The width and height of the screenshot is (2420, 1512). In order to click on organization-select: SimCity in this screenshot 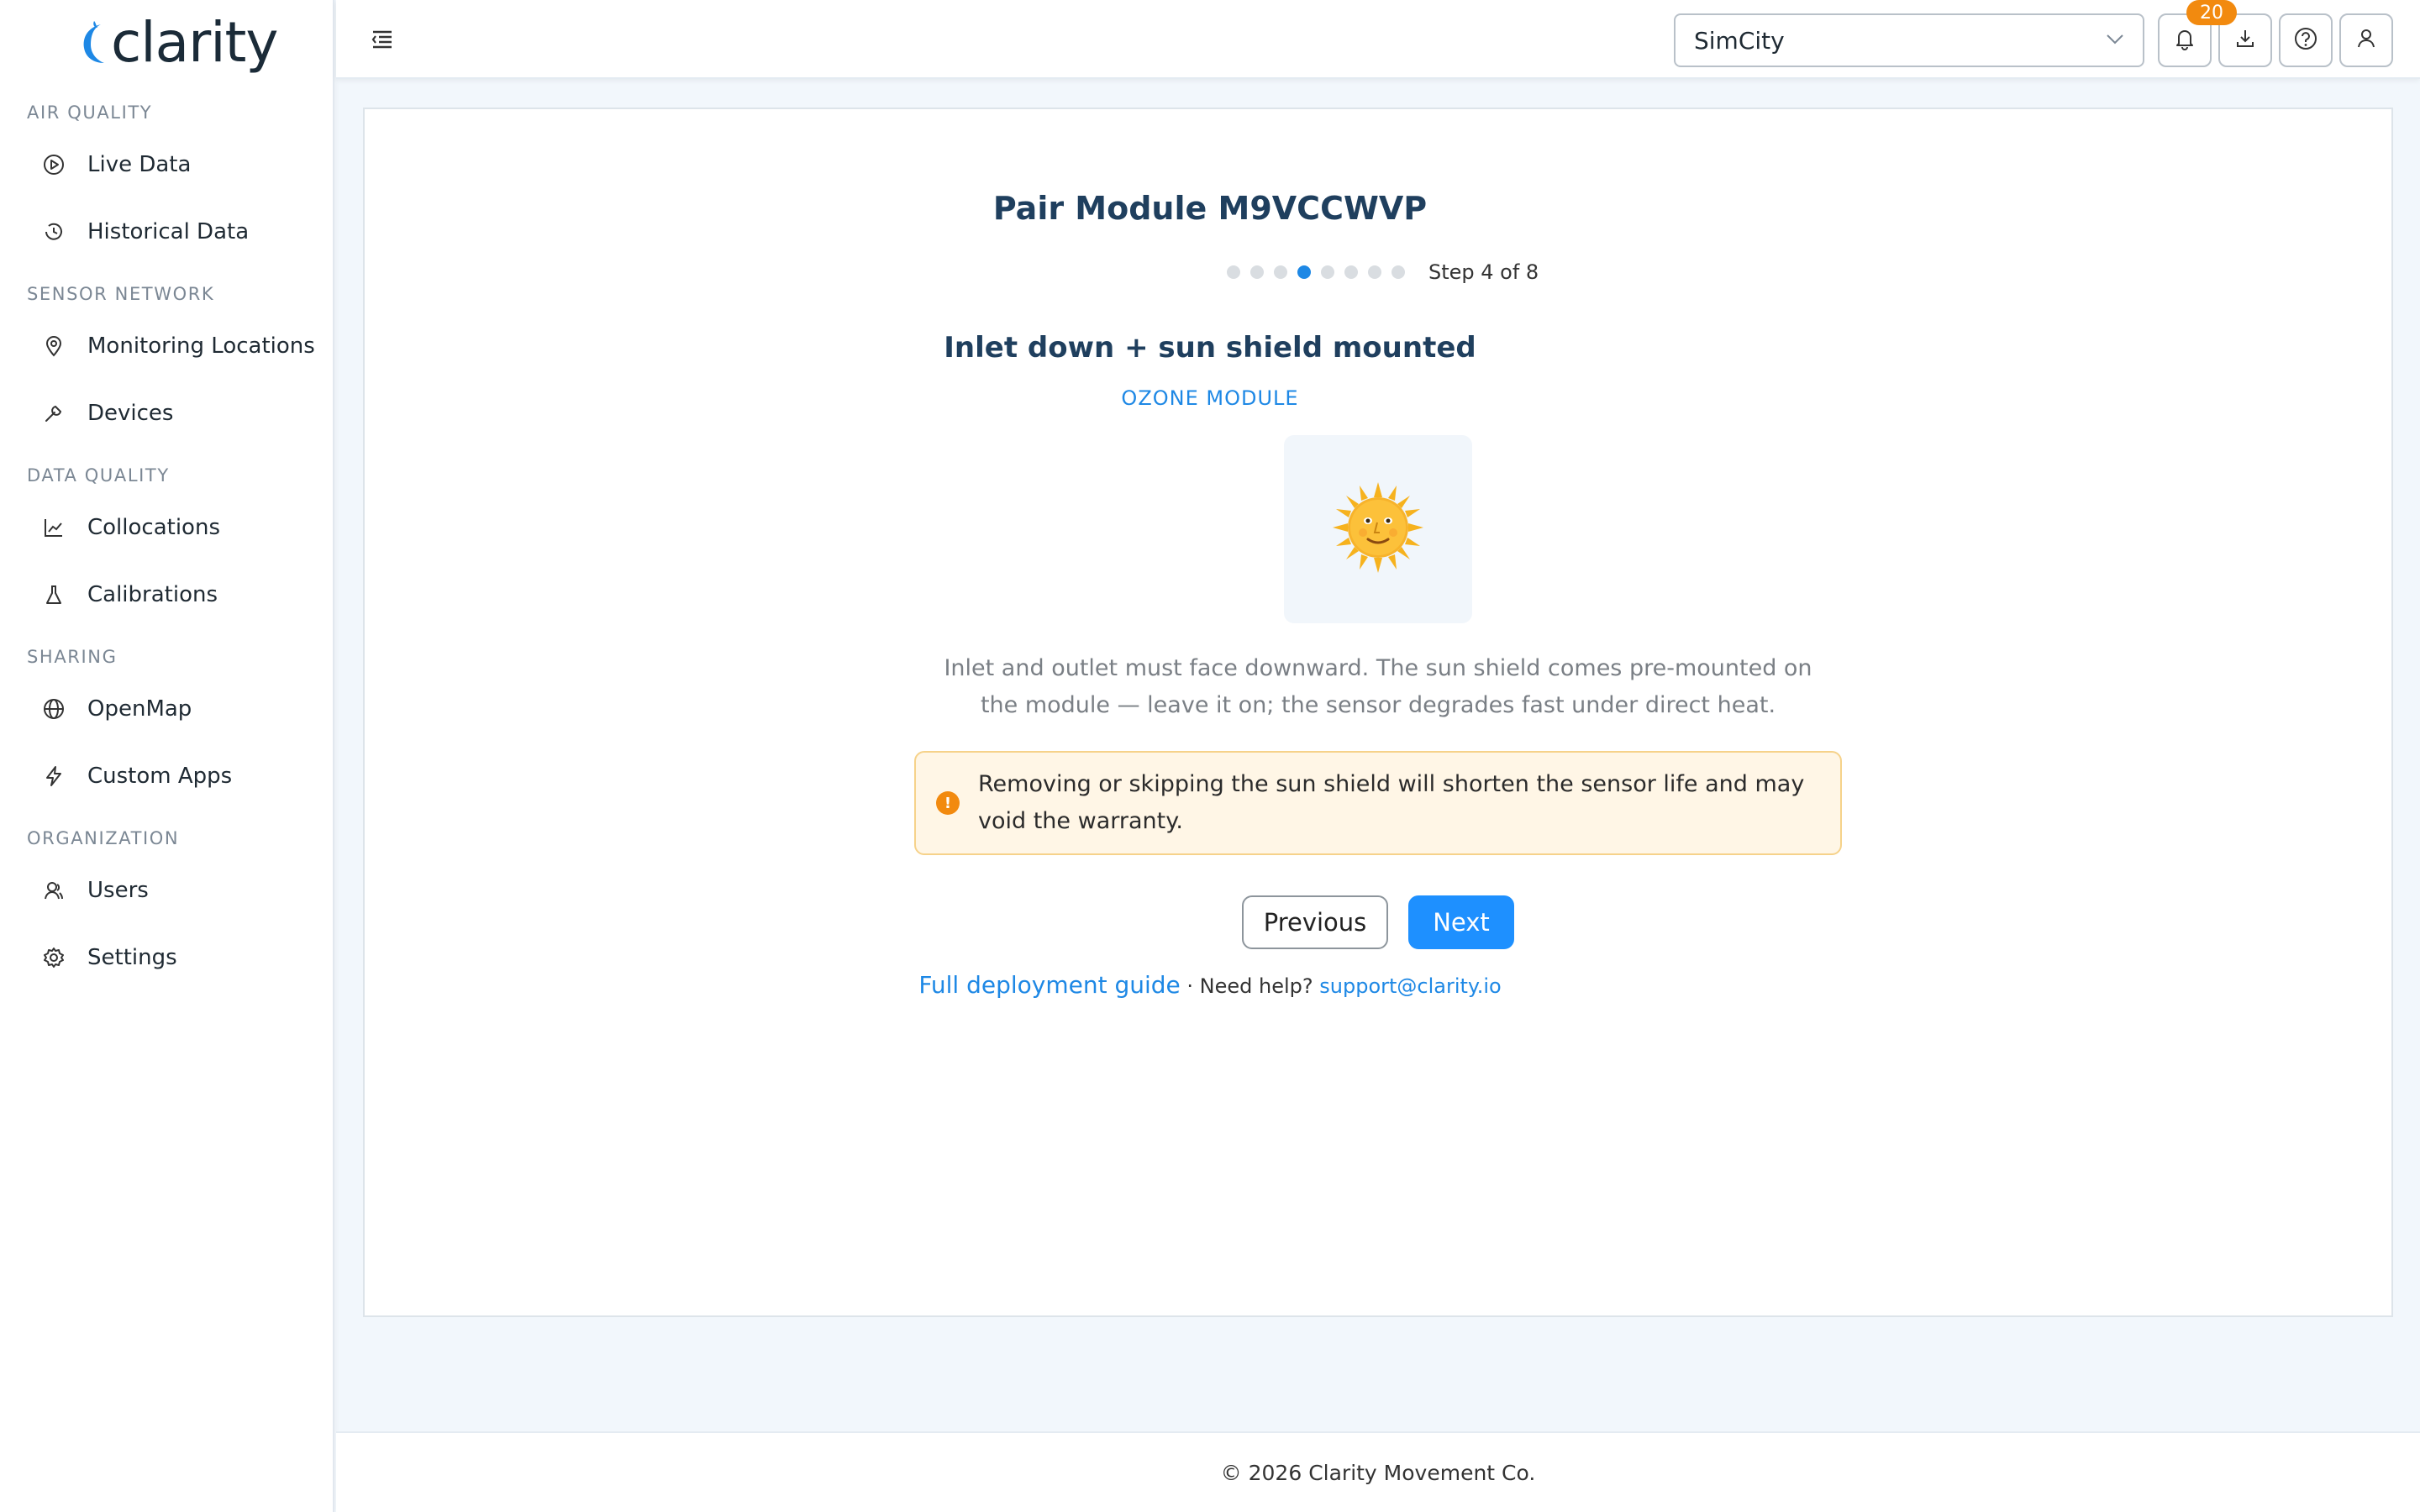, I will do `click(1909, 40)`.